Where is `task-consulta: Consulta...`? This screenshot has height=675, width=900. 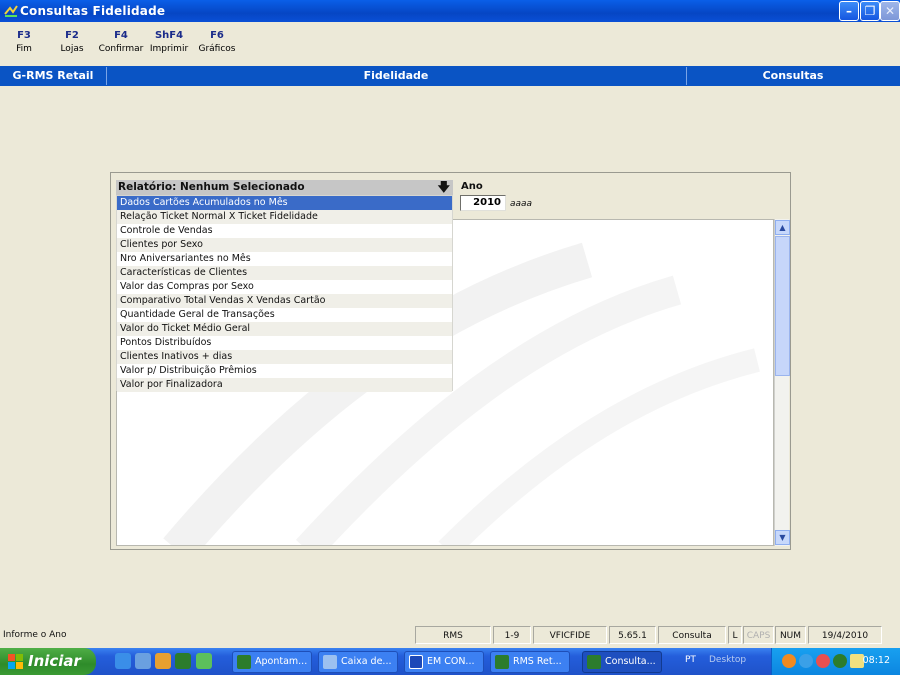 task-consulta: Consulta... is located at coordinates (622, 662).